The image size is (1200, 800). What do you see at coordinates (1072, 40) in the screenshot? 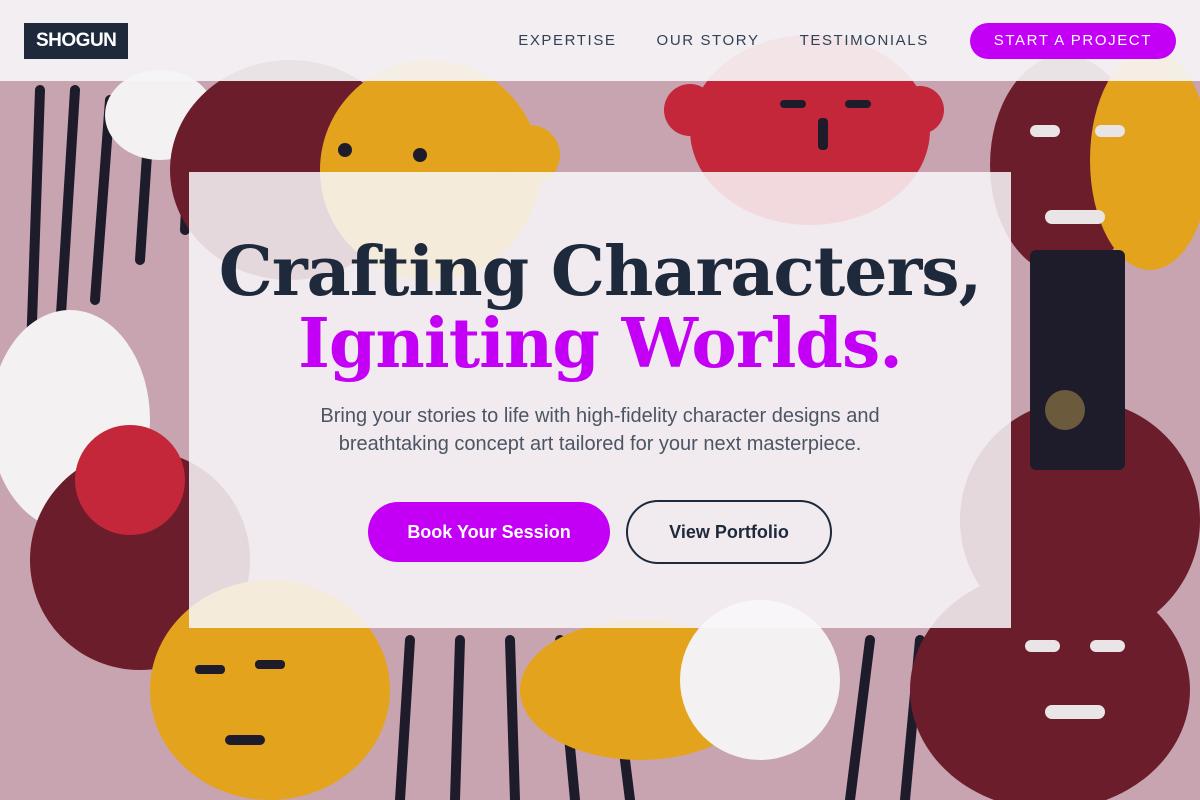
I see `start-project-button: START A PROJECT` at bounding box center [1072, 40].